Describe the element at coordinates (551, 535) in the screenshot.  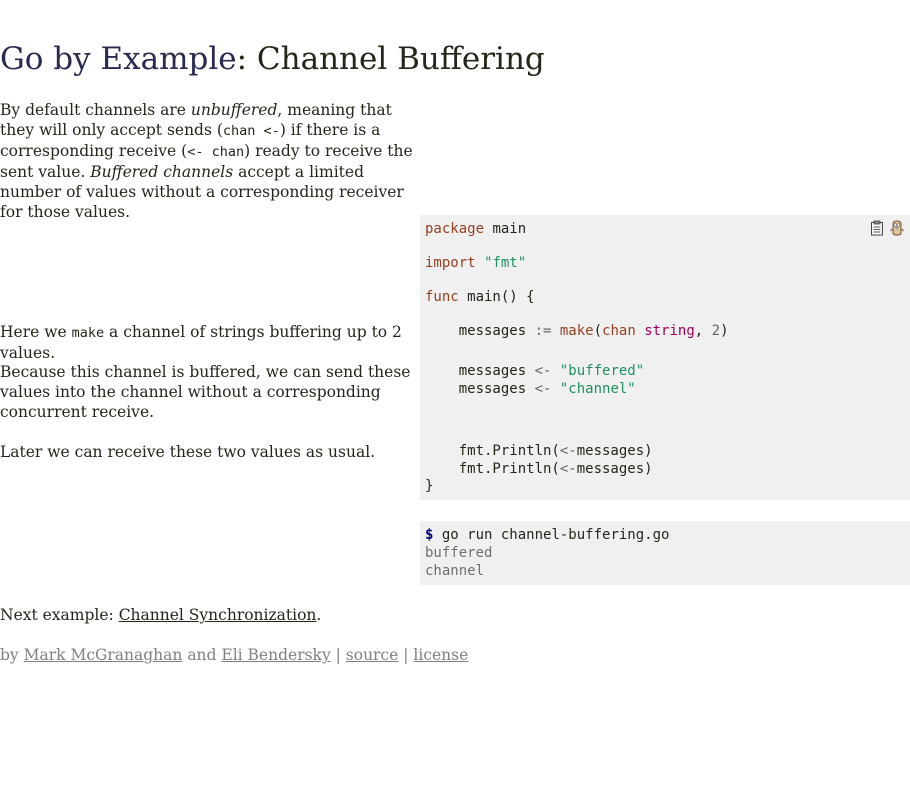
I see `shell-command: go run channel-buffering.go` at that location.